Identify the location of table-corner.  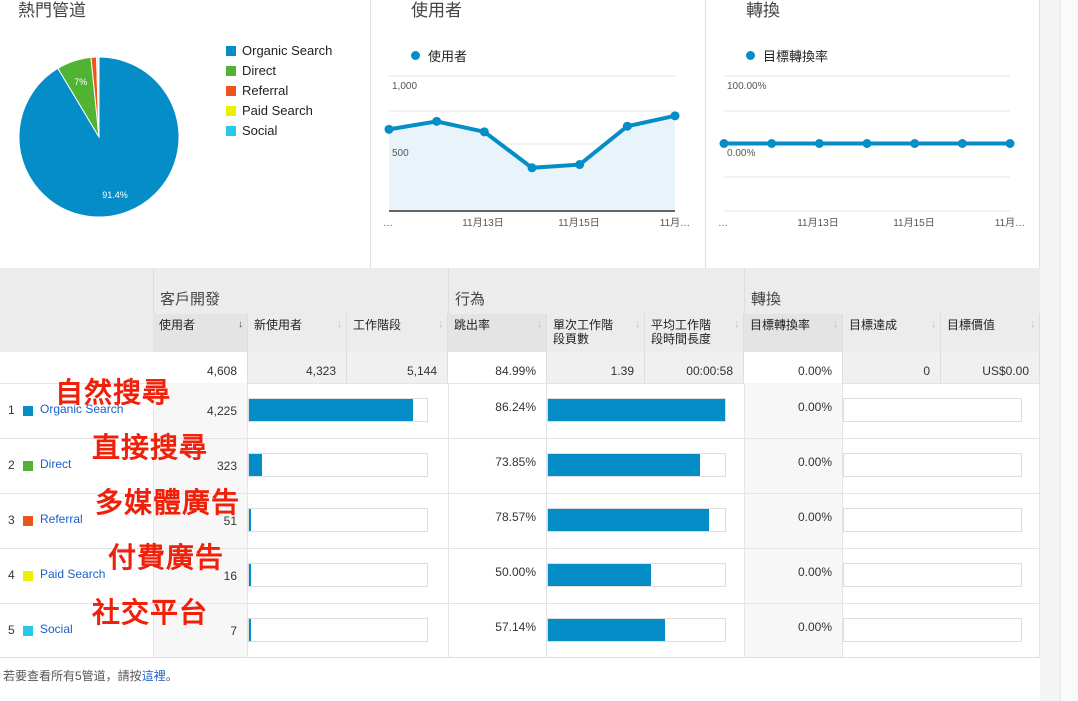
(76, 310).